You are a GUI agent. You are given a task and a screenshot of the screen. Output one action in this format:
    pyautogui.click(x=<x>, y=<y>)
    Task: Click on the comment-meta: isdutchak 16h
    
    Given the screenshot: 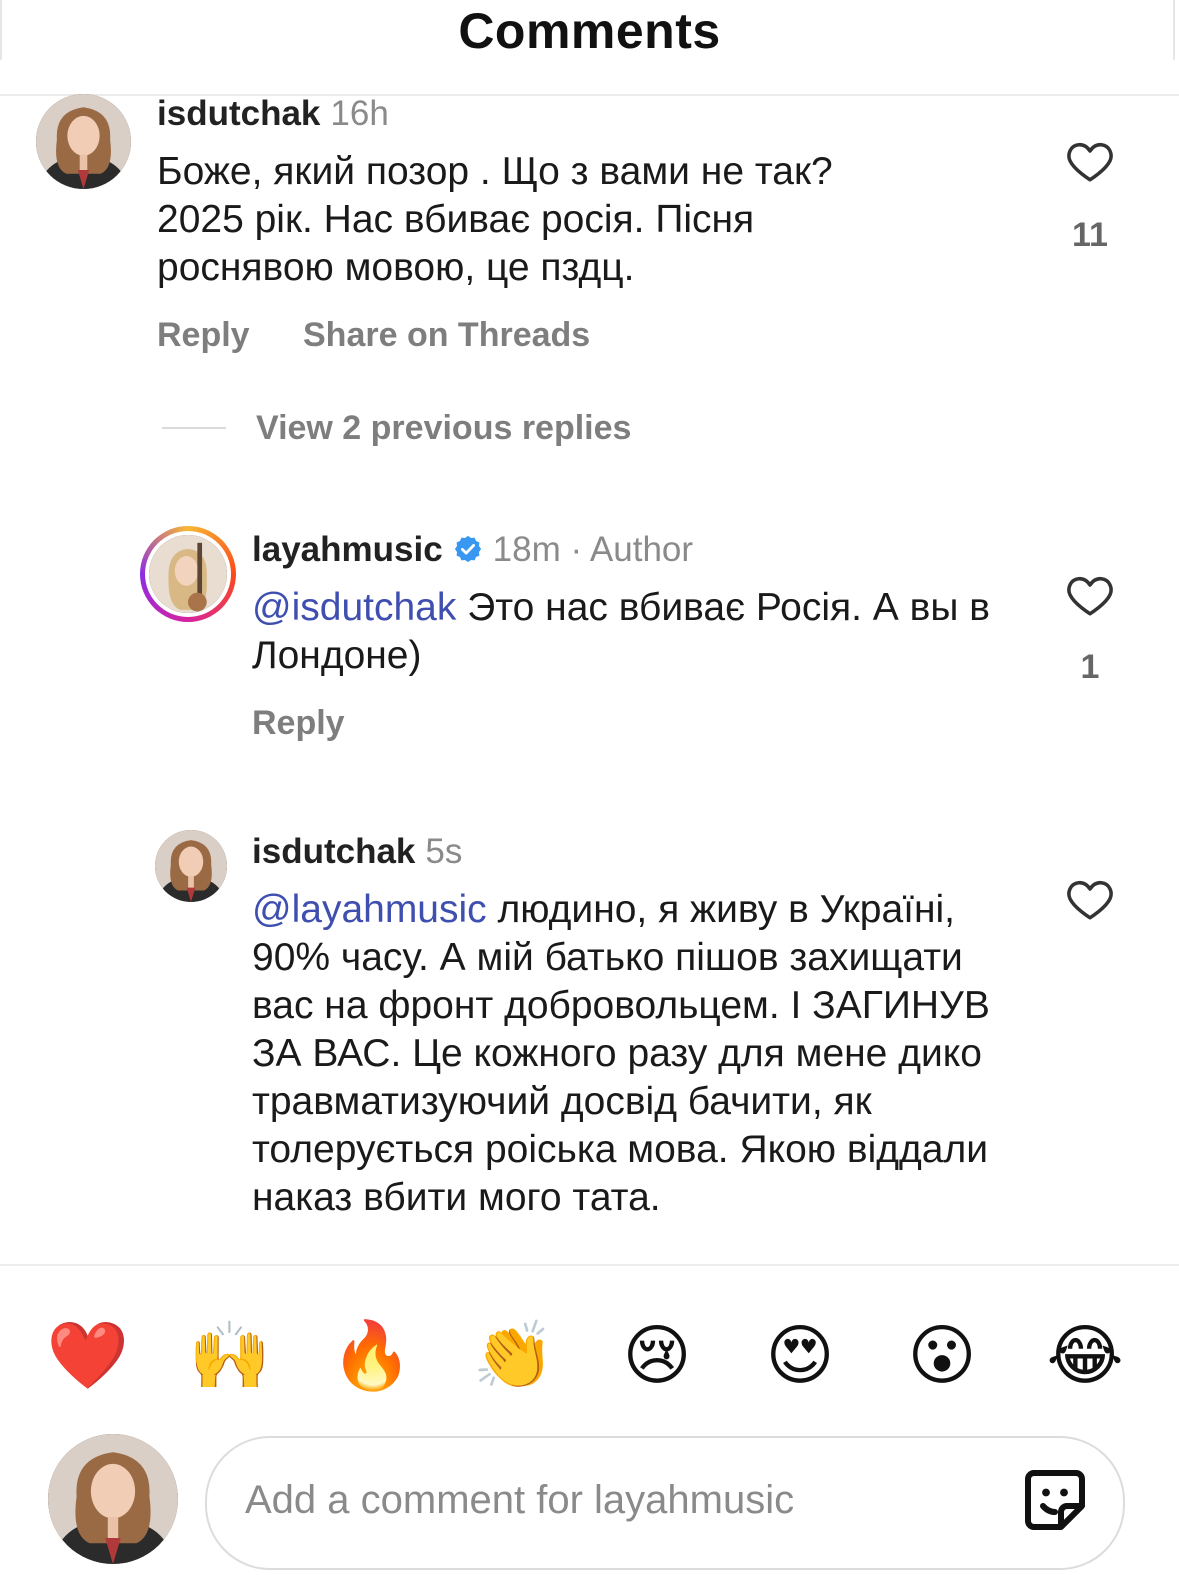 What is the action you would take?
    pyautogui.click(x=273, y=114)
    